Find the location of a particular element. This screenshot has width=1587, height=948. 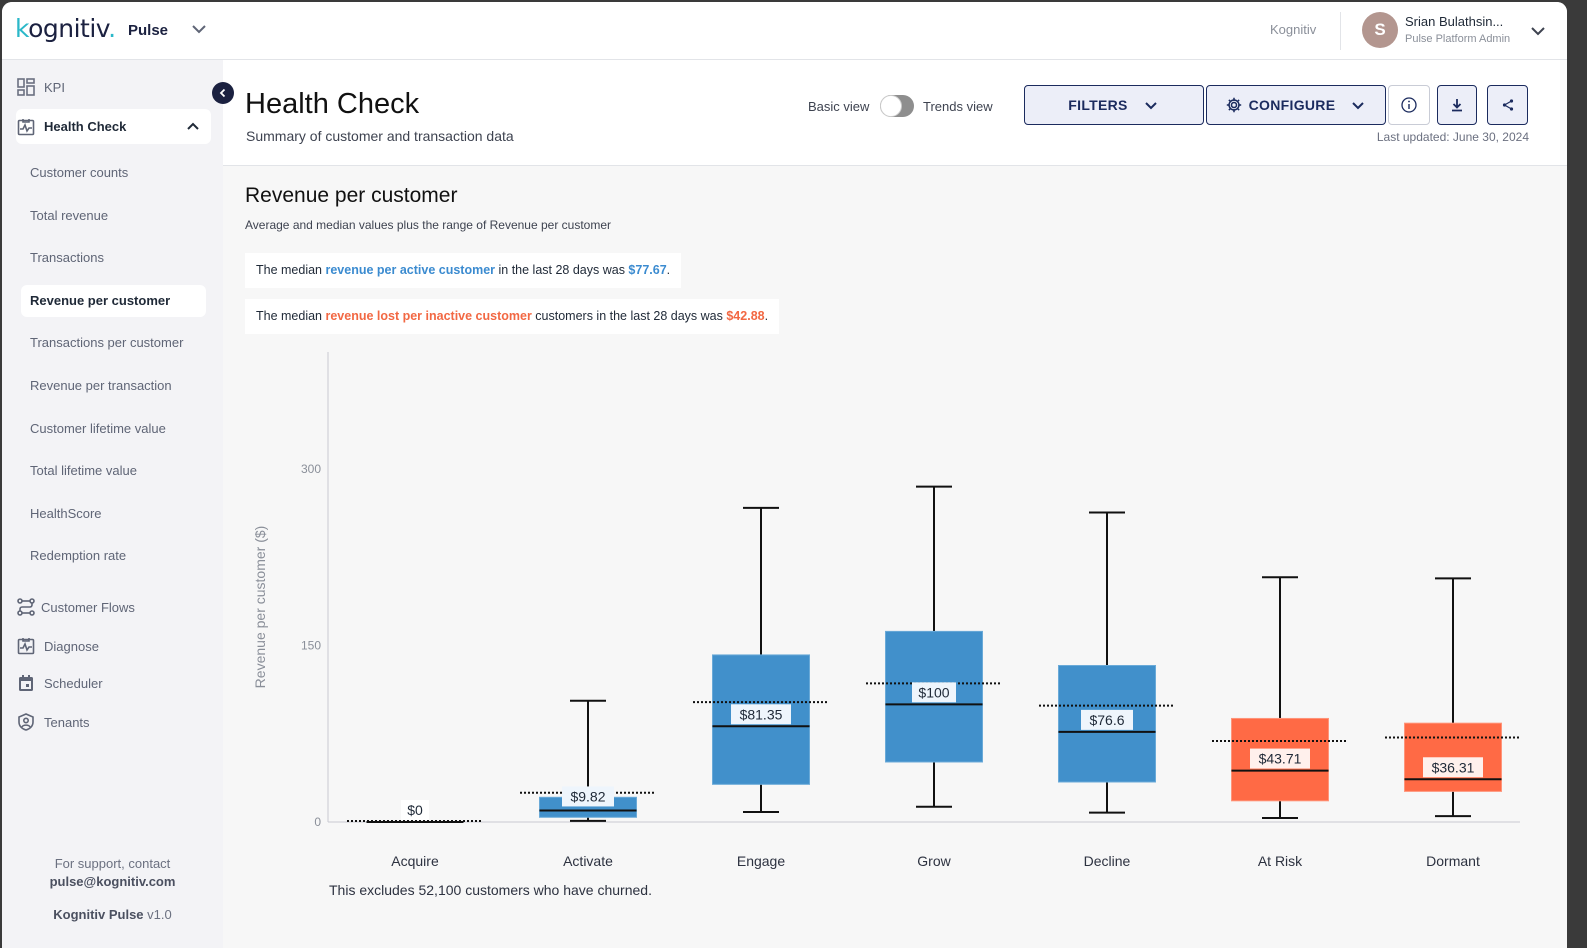

filters-label: FILTERS is located at coordinates (1098, 105).